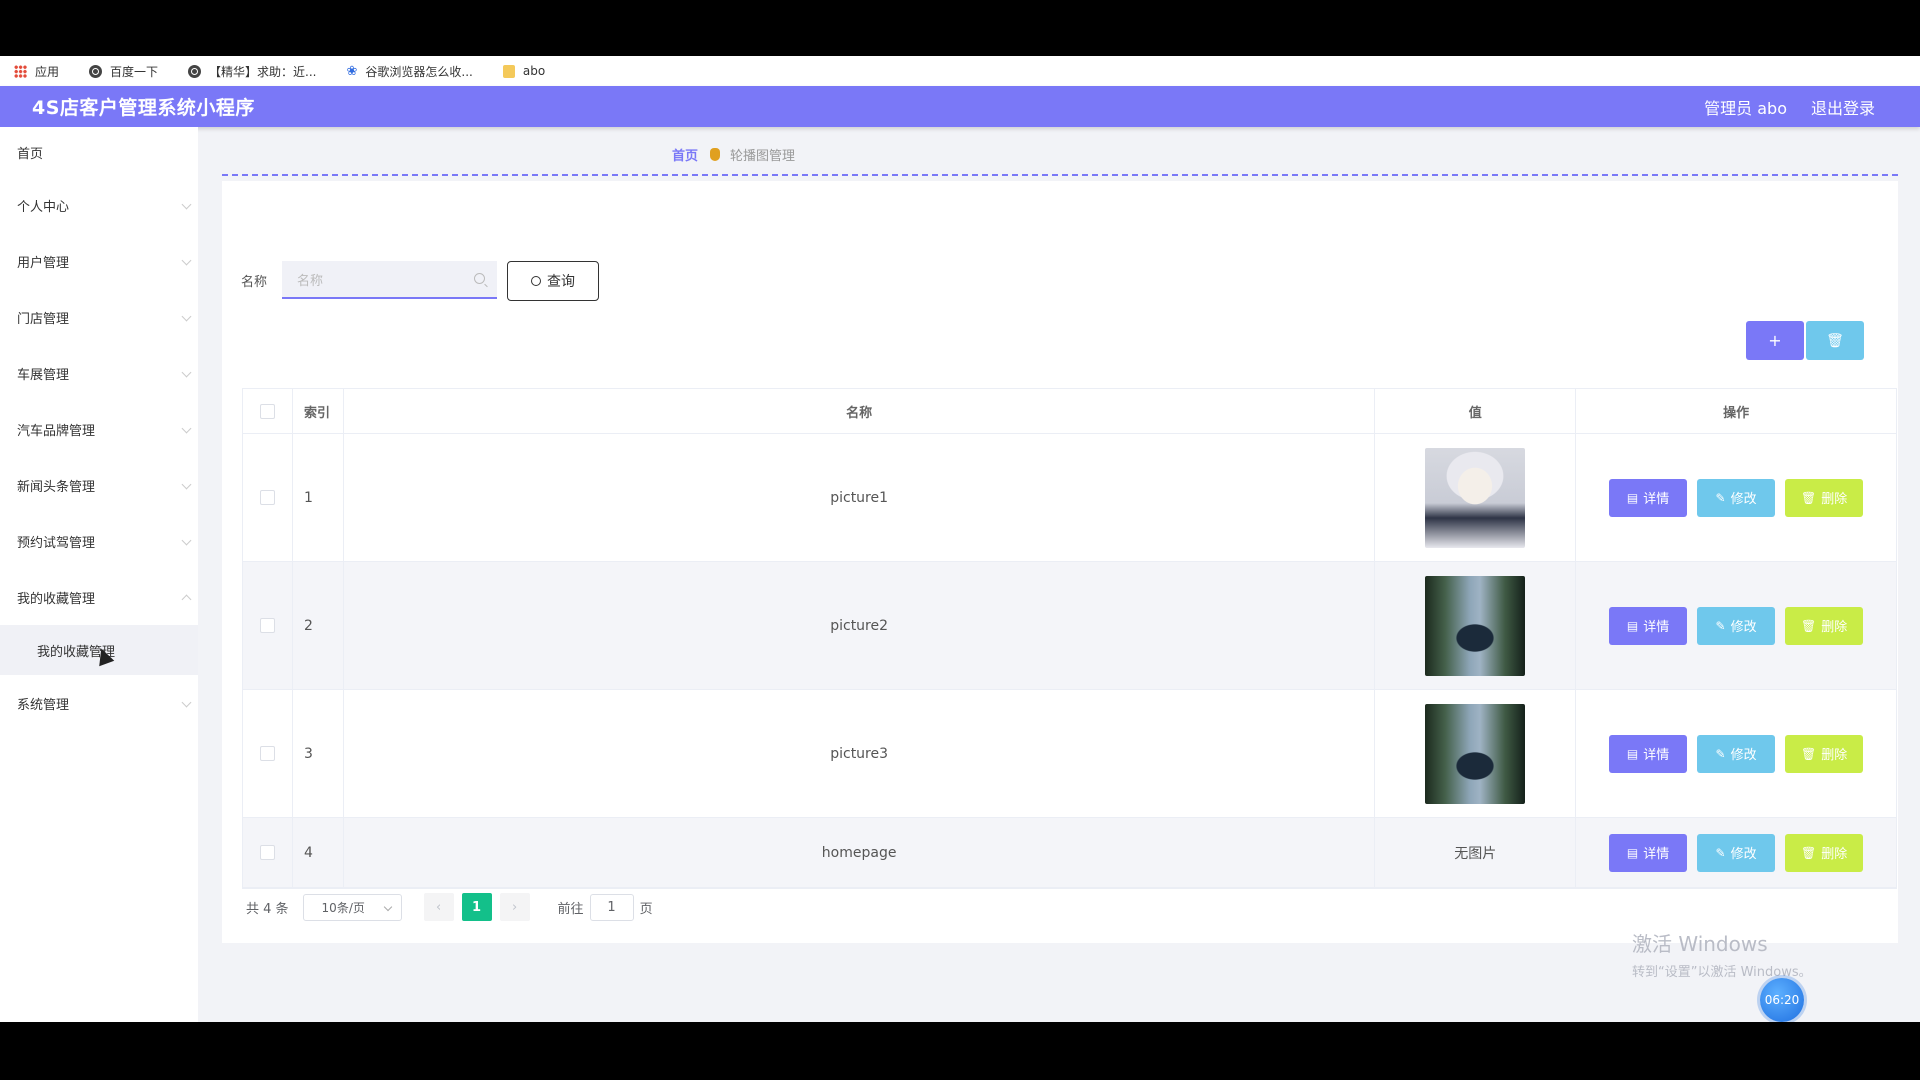 Image resolution: width=1920 pixels, height=1080 pixels. I want to click on sidebar-item-users: 用户管理, so click(99, 261).